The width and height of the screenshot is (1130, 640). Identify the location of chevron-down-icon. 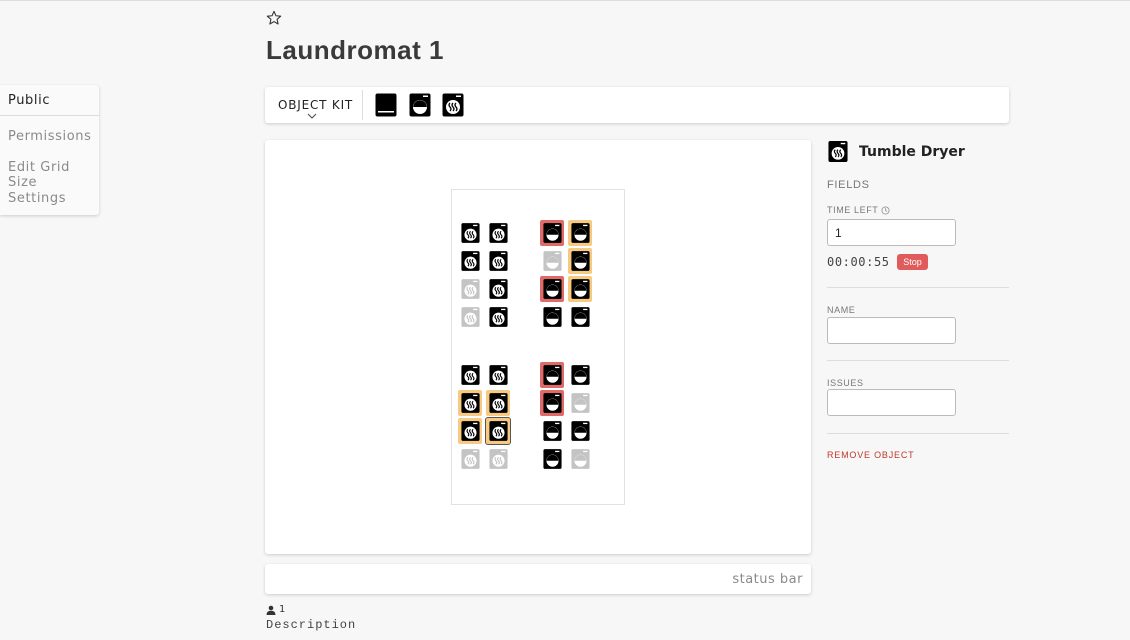
(312, 116).